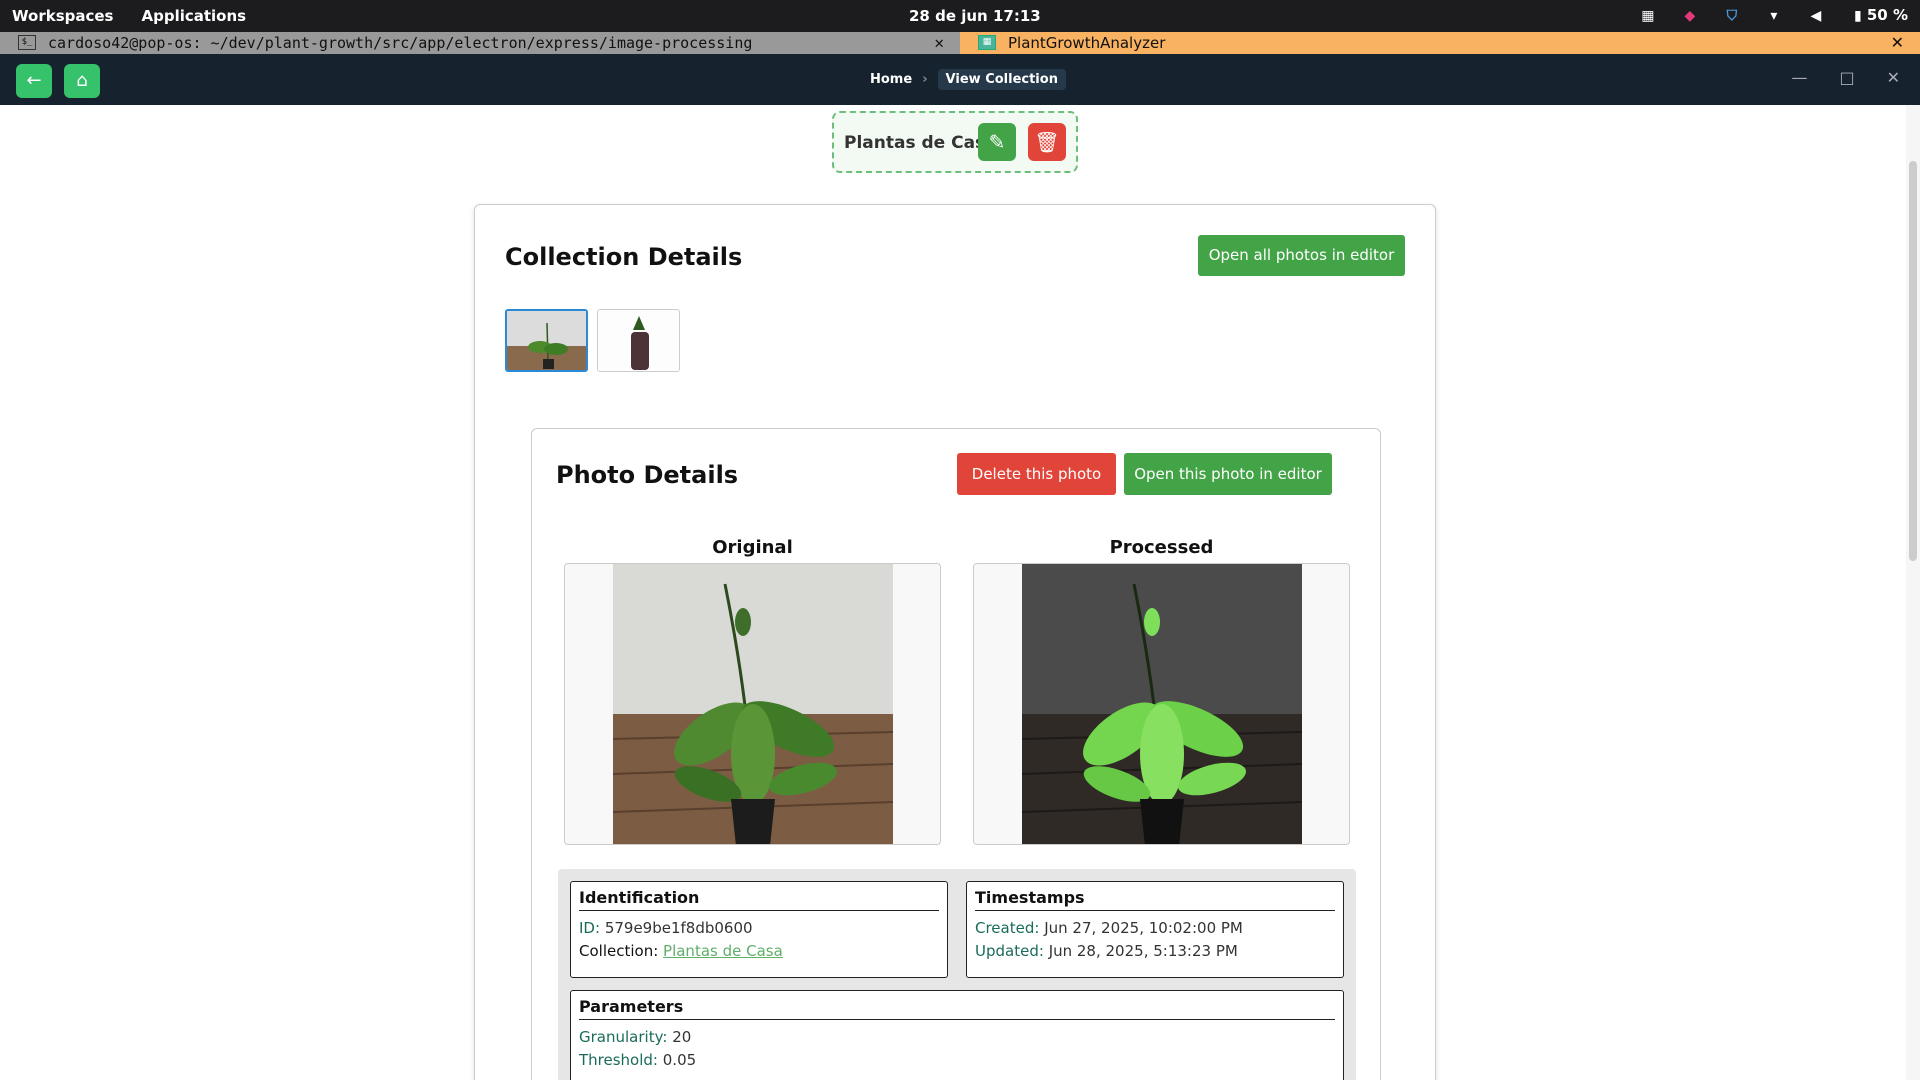 This screenshot has width=1920, height=1080. I want to click on applications-menu: Applications, so click(193, 16).